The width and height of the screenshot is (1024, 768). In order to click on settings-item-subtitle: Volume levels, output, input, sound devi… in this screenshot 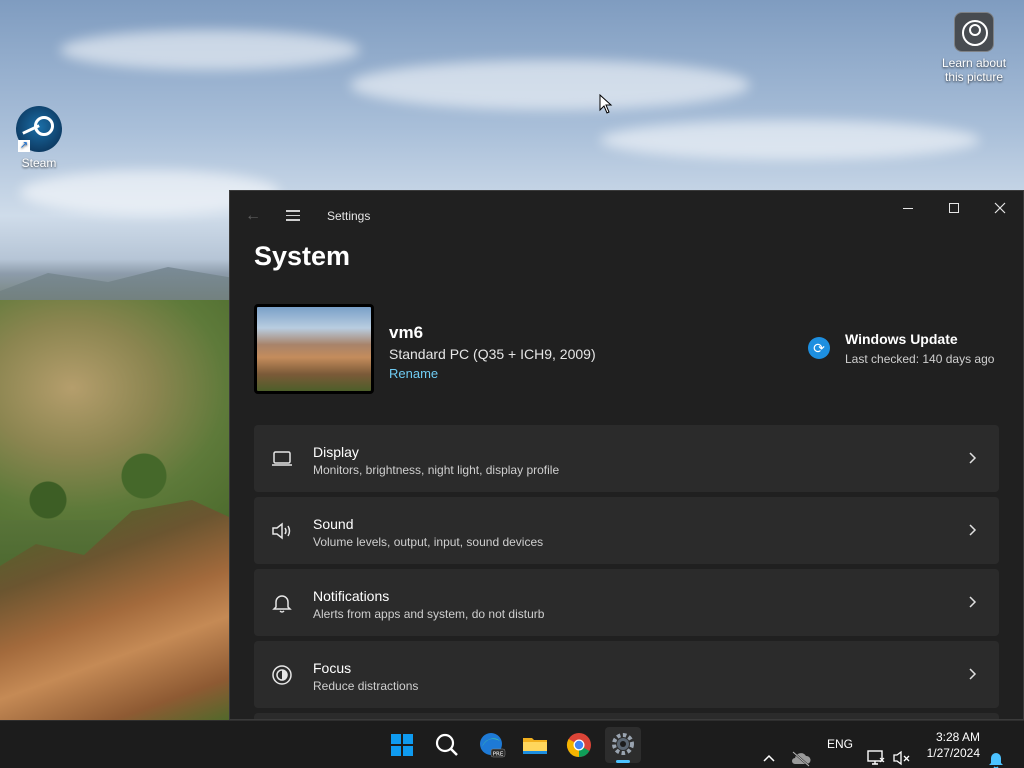, I will do `click(428, 542)`.